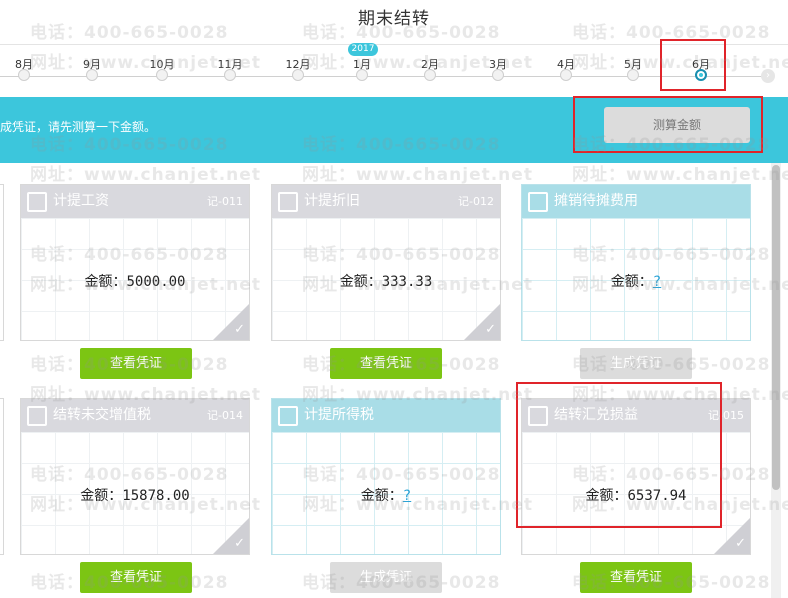 This screenshot has width=788, height=598. What do you see at coordinates (135, 262) in the screenshot?
I see `card-accrue-salary: 计提工资 记-011 金额：5000.00 ✓` at bounding box center [135, 262].